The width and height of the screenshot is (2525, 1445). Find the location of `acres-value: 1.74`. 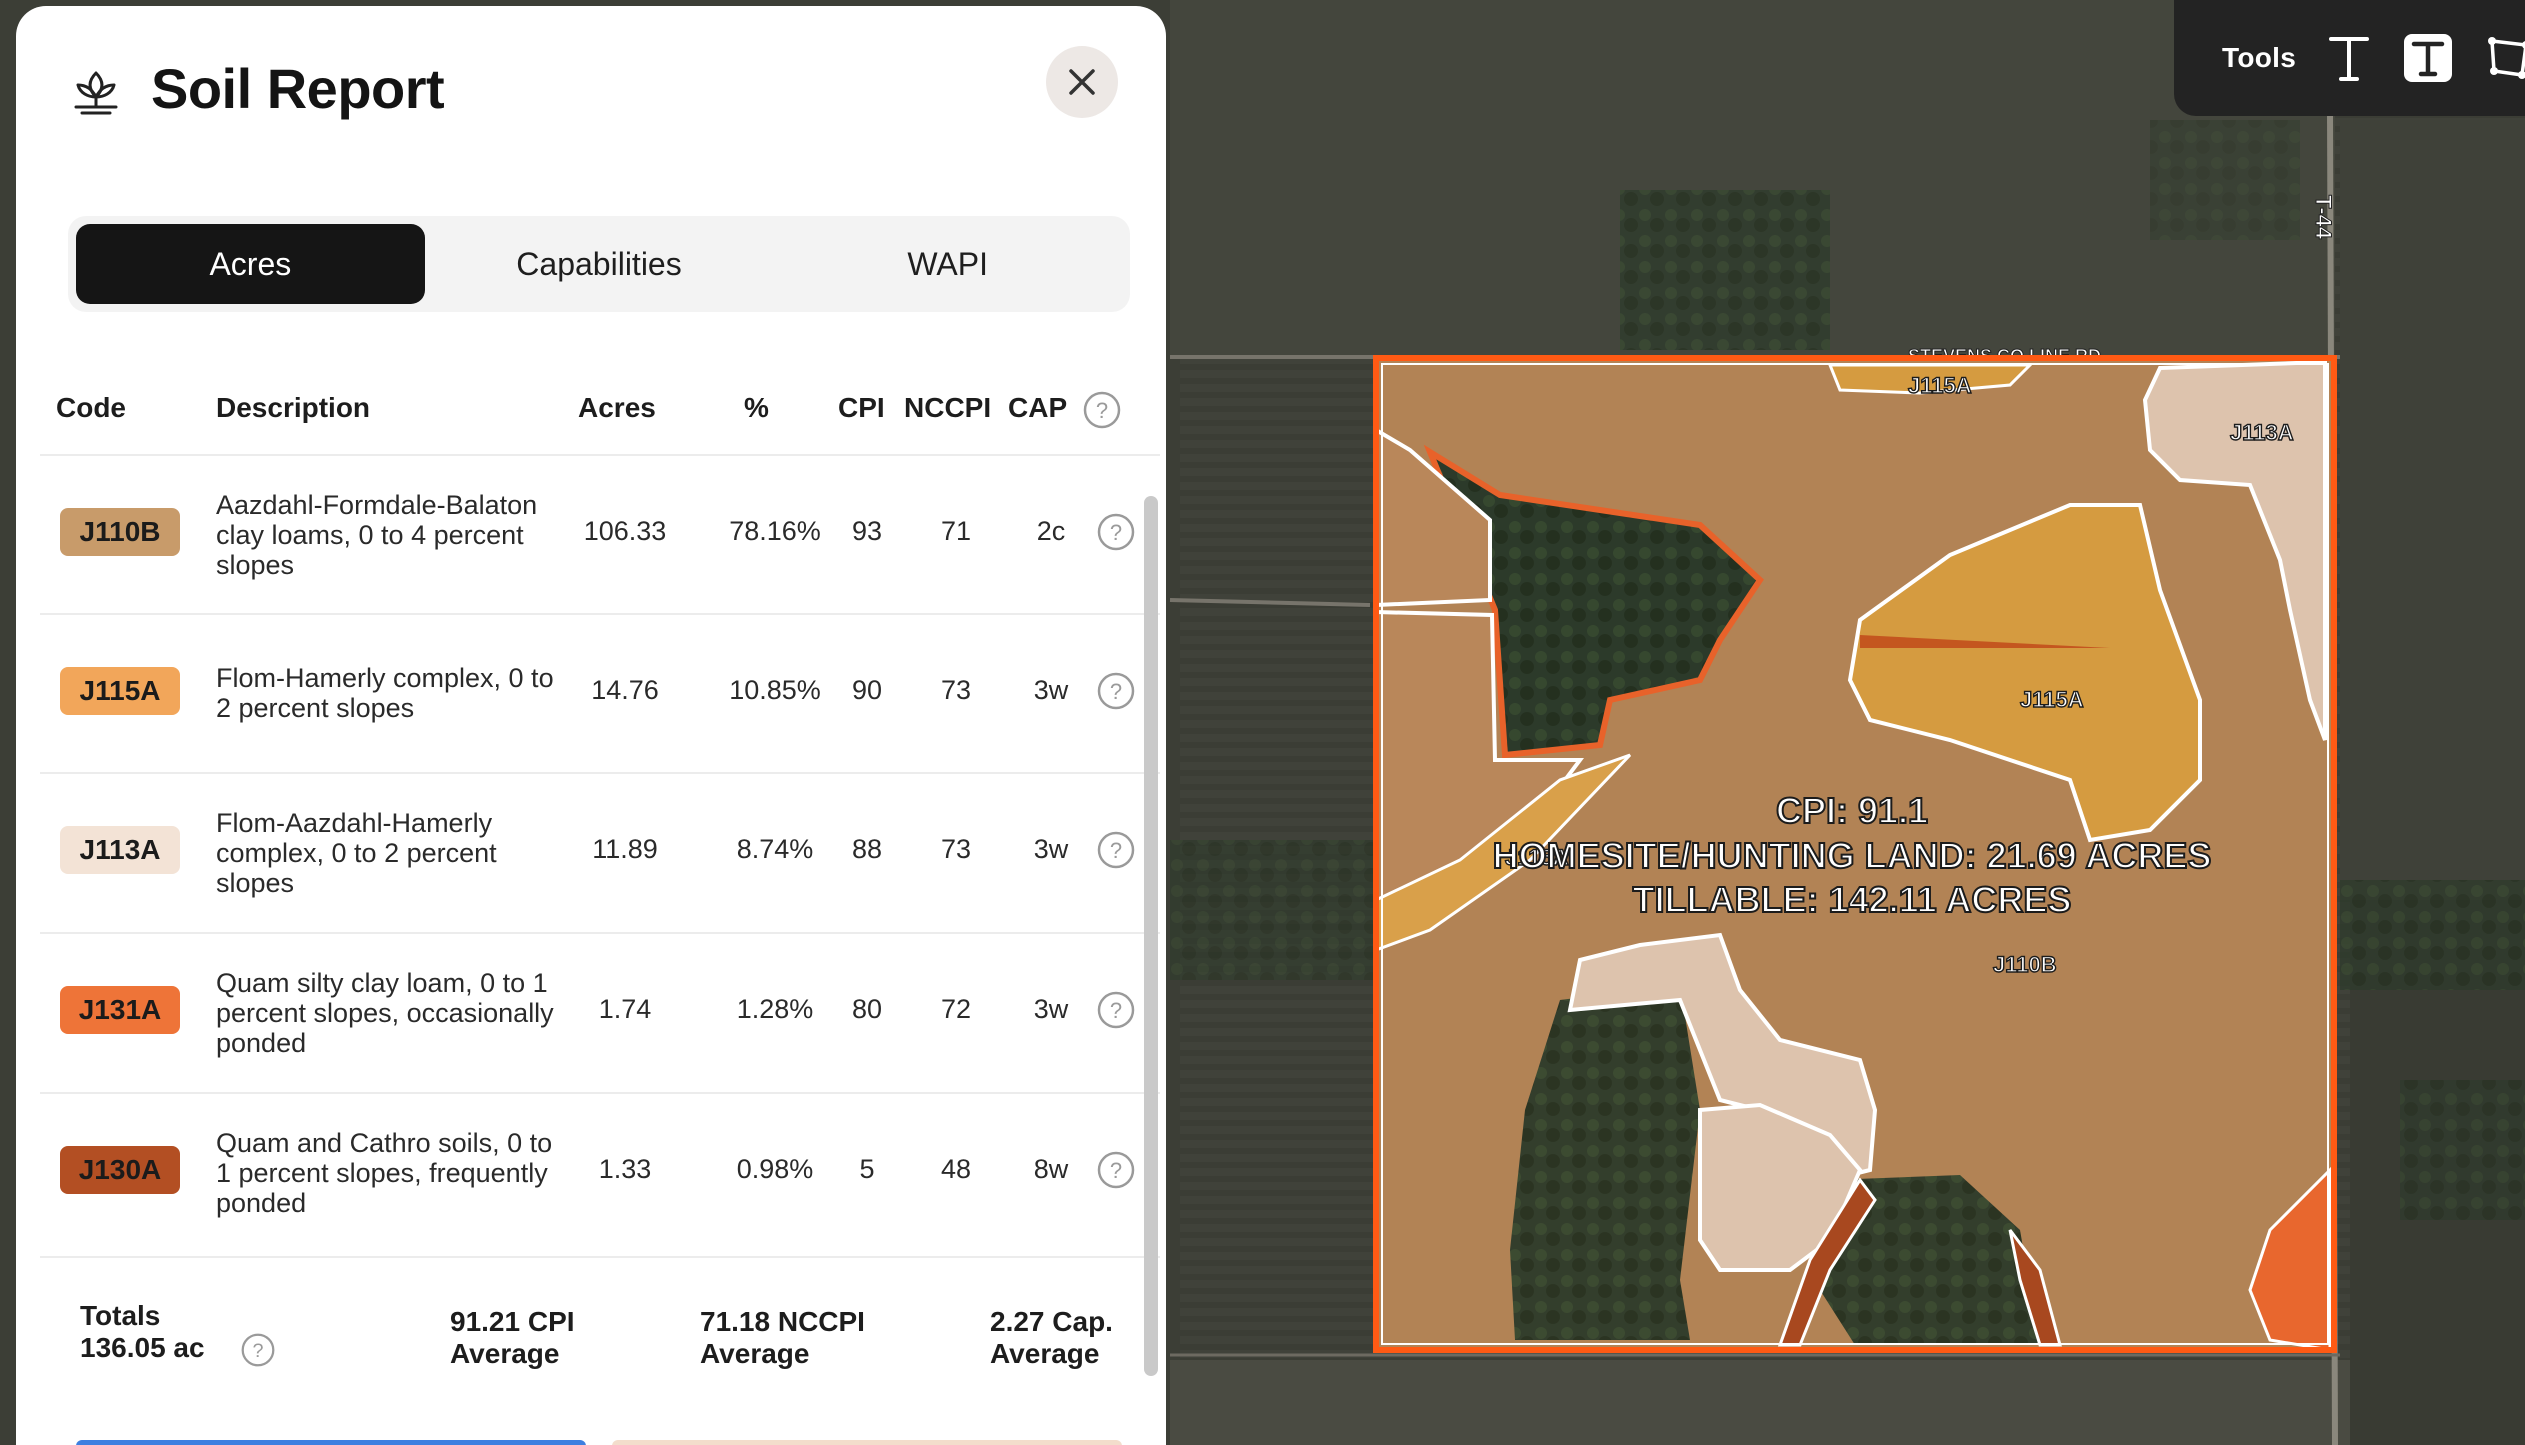

acres-value: 1.74 is located at coordinates (625, 1009).